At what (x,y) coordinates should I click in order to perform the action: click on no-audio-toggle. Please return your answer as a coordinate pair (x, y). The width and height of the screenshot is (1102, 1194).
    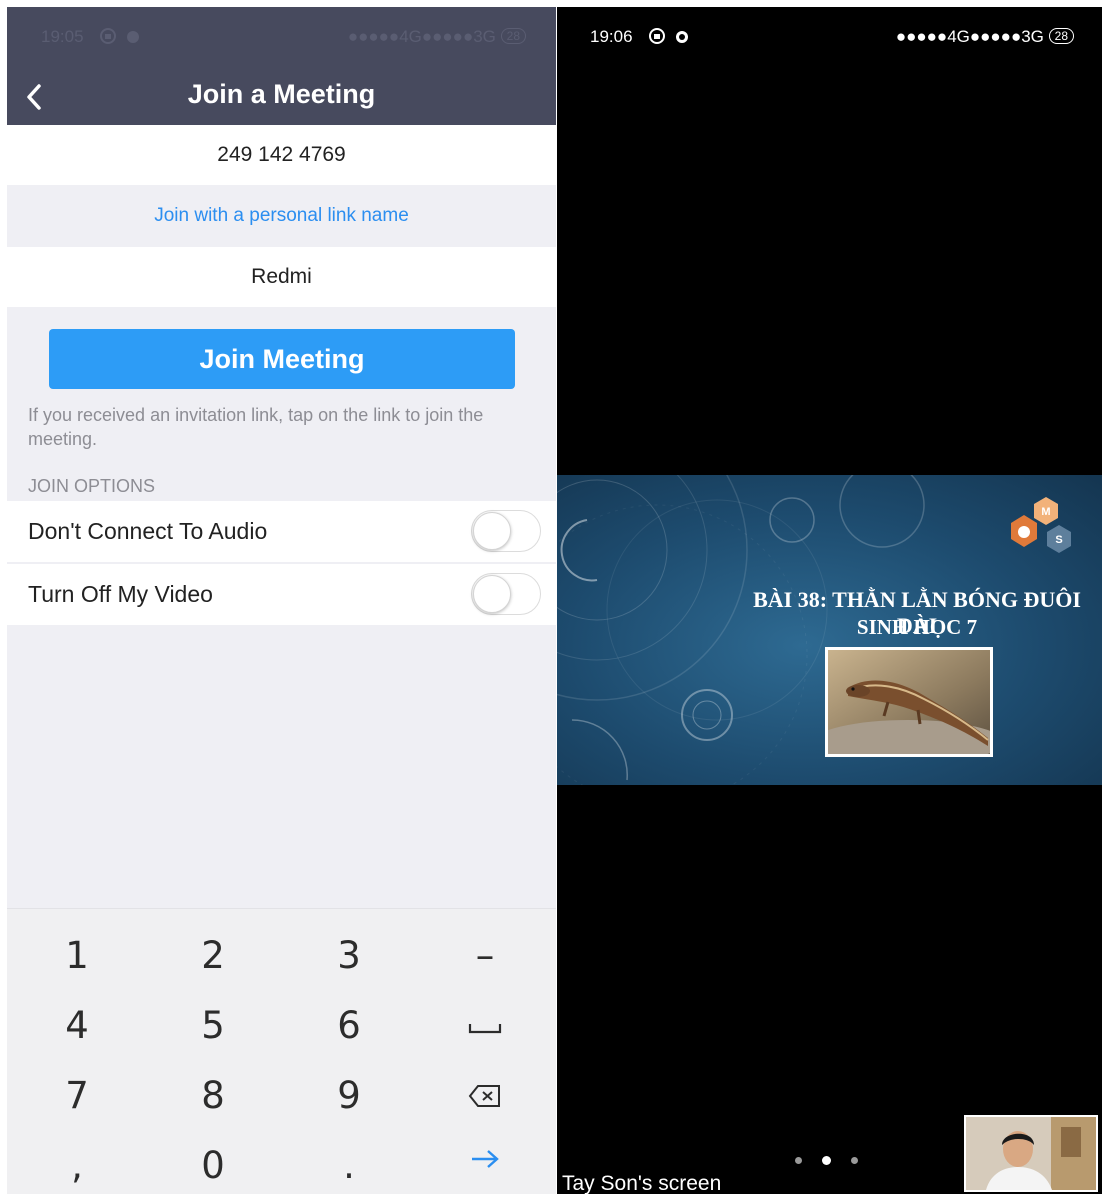
    Looking at the image, I should click on (506, 531).